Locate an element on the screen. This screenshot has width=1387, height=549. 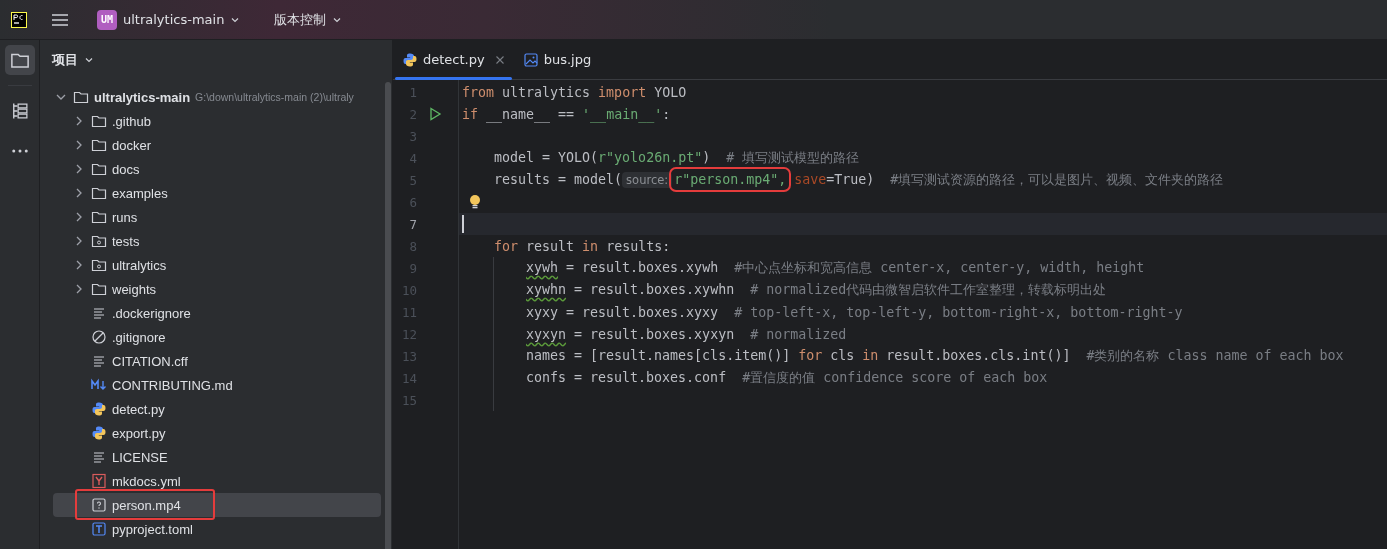
project-tool-button is located at coordinates (19, 60).